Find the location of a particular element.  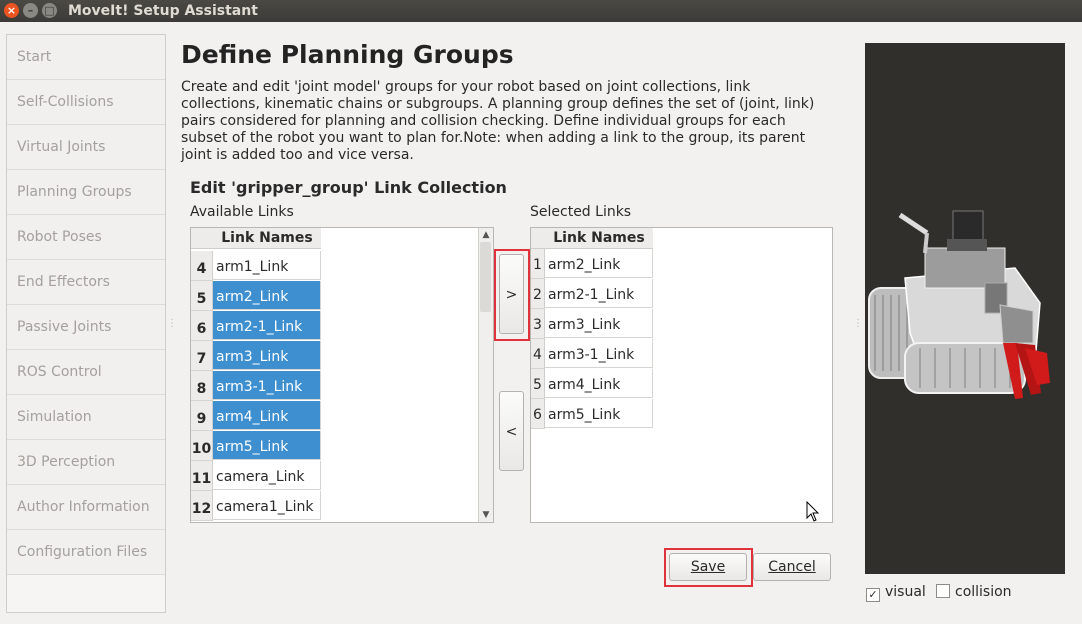

available-link-row: 6 arm2-1_Link is located at coordinates (256, 326).